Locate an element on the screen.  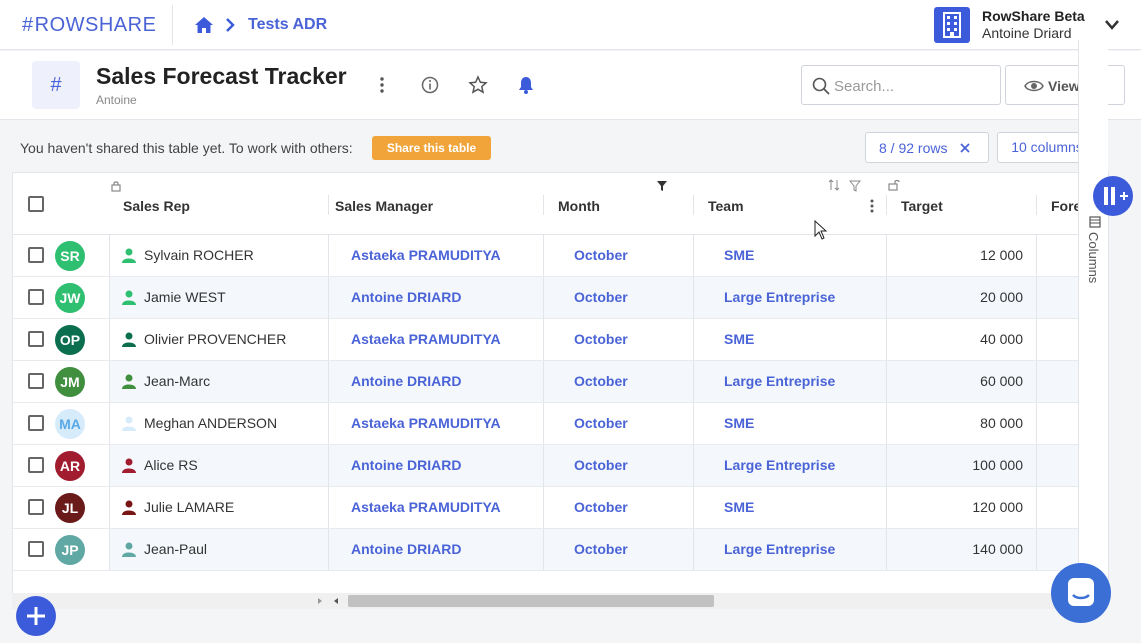
add-row-button is located at coordinates (36, 616).